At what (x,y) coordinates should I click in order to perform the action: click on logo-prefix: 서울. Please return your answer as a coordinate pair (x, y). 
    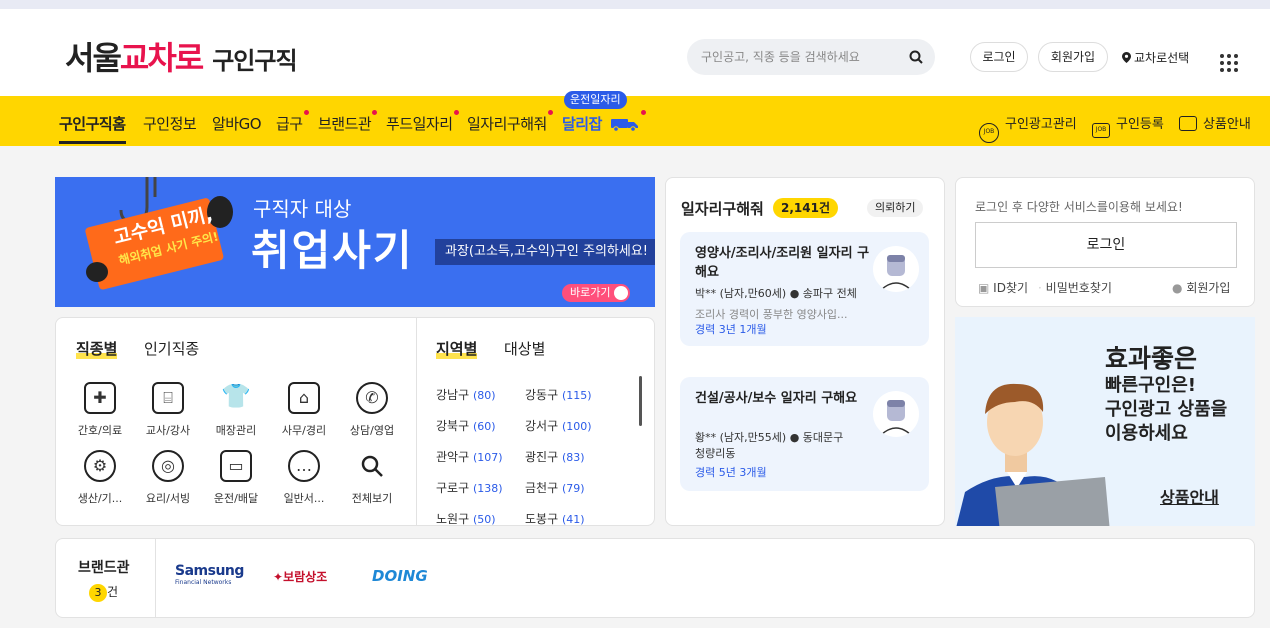
    Looking at the image, I should click on (93, 58).